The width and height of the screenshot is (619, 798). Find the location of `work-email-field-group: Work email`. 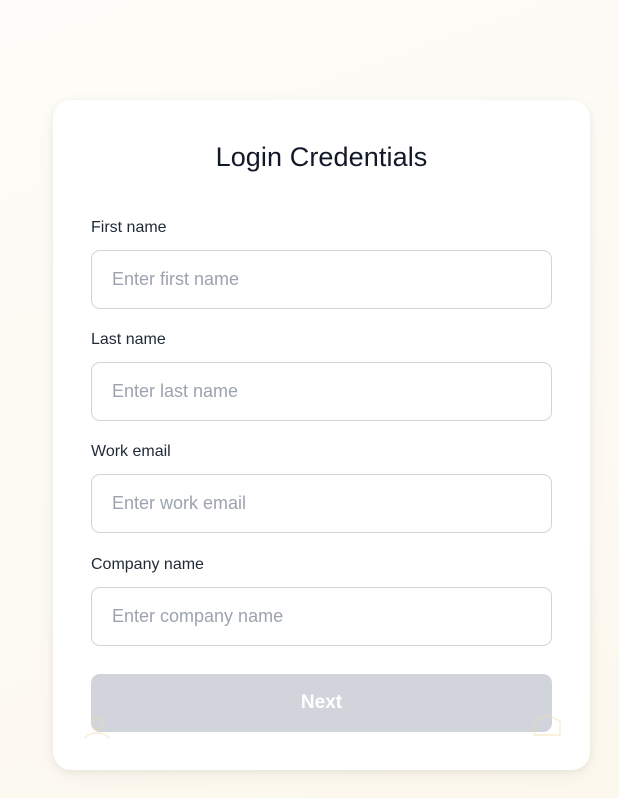

work-email-field-group: Work email is located at coordinates (321, 487).